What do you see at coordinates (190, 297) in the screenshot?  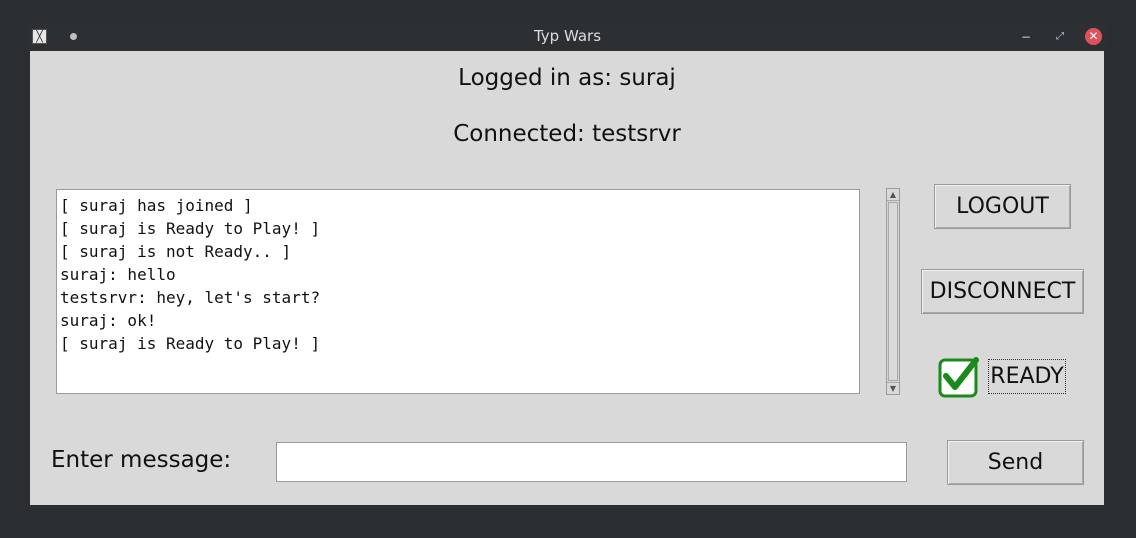 I see `chat-line: testsrvr: hey, let's start?` at bounding box center [190, 297].